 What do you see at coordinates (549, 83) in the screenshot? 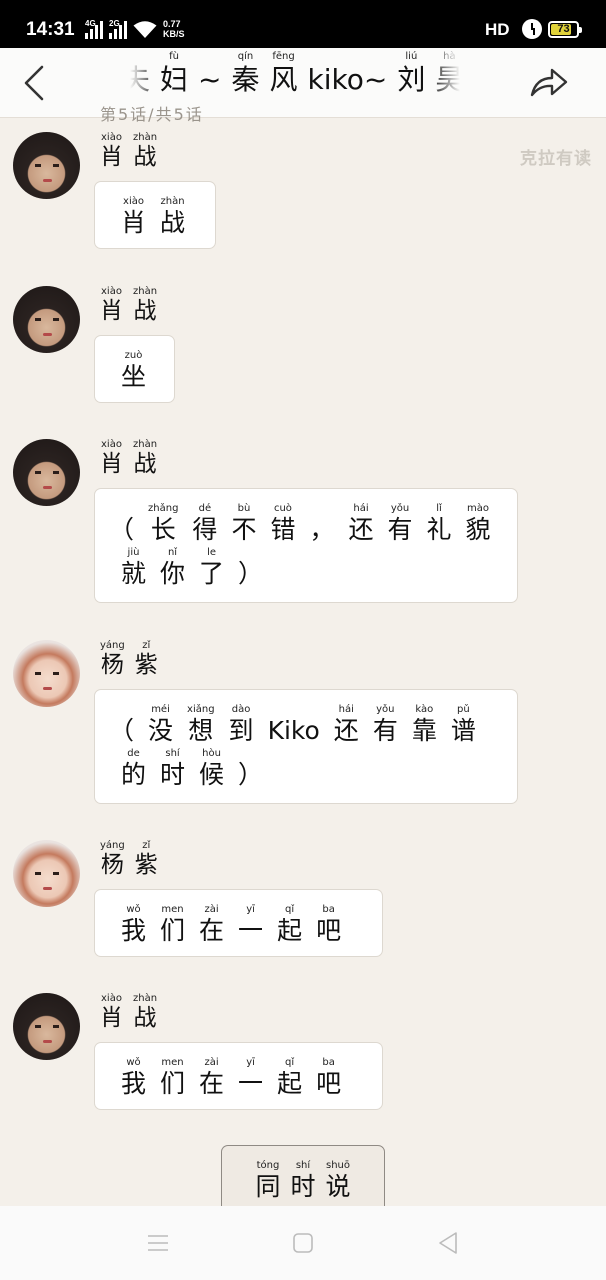
I see `share-icon` at bounding box center [549, 83].